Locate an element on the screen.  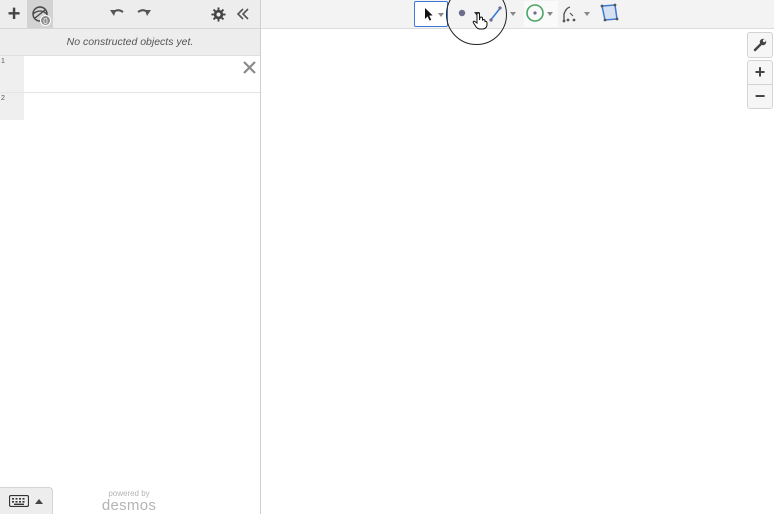
undo-button is located at coordinates (117, 14).